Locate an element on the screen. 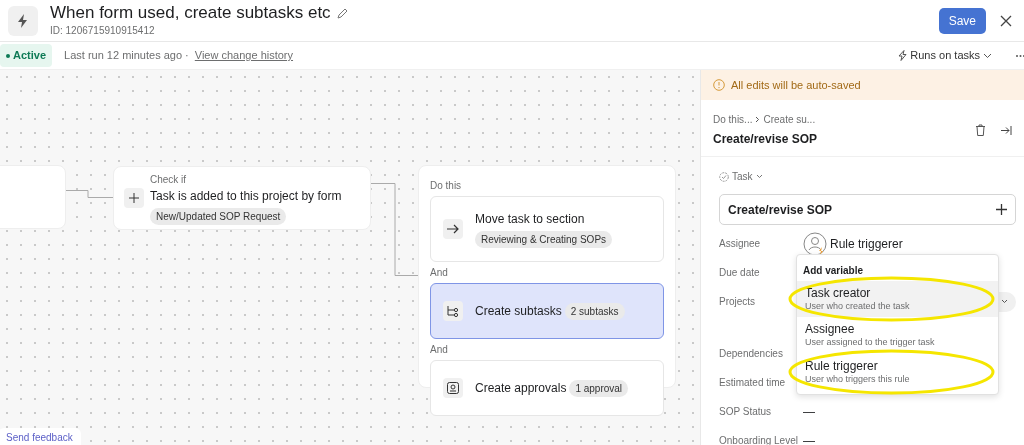 The width and height of the screenshot is (1024, 445). assignee-value: Rule triggerer is located at coordinates (853, 243).